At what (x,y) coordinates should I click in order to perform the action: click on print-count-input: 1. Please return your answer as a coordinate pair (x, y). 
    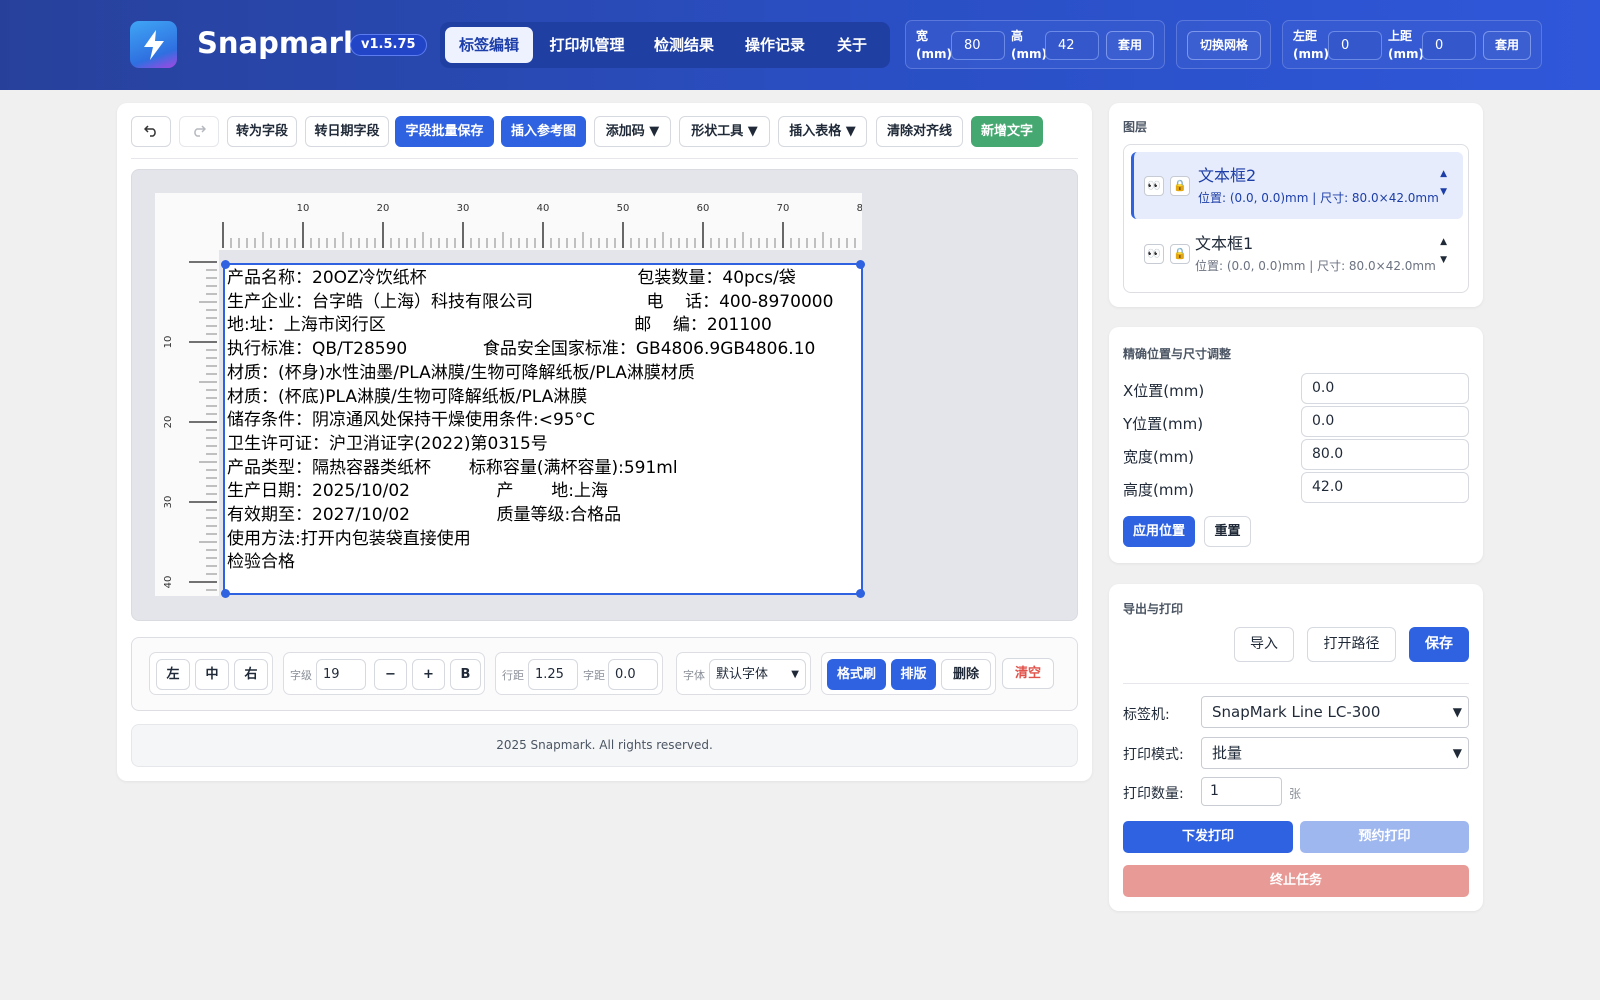
    Looking at the image, I should click on (1241, 791).